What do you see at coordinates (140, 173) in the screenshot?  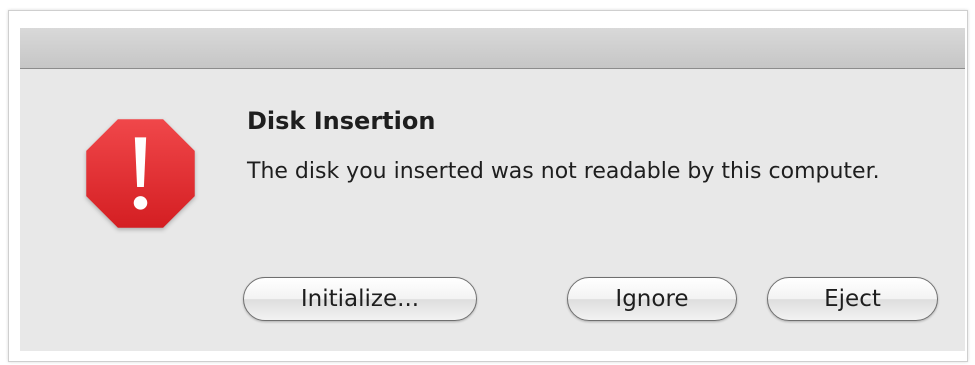 I see `alert-stop-icon` at bounding box center [140, 173].